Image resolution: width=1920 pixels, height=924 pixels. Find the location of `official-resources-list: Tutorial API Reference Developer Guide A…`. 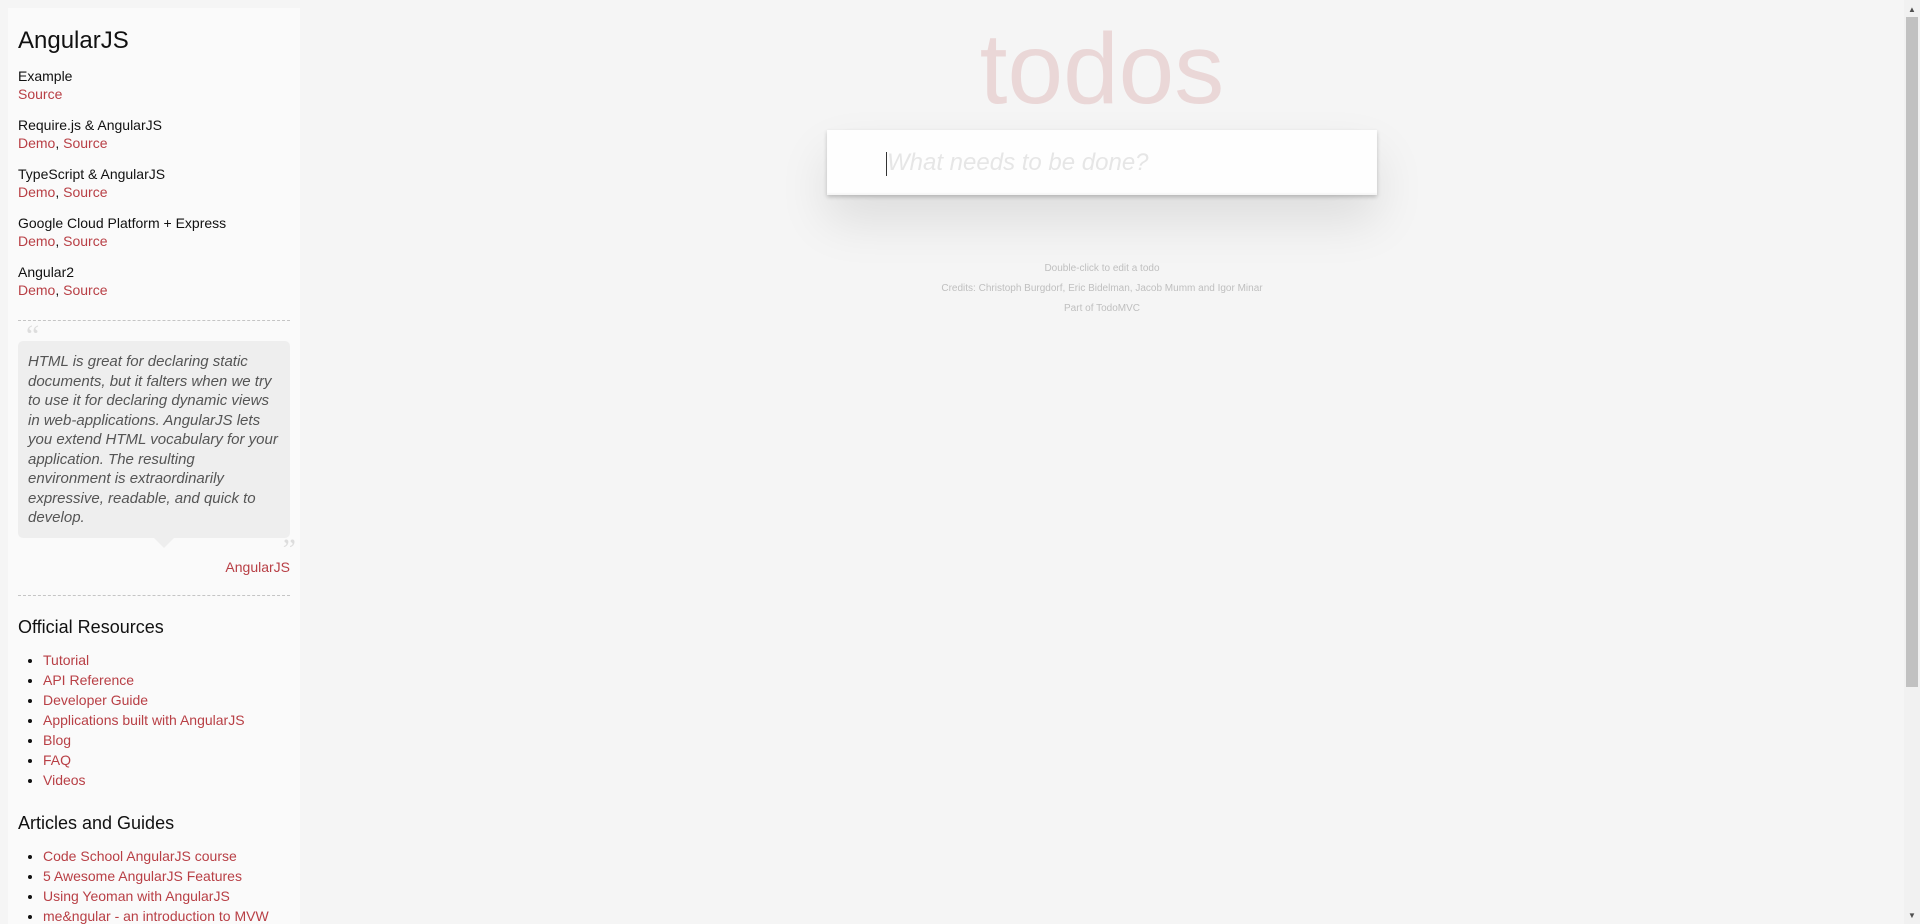

official-resources-list: Tutorial API Reference Developer Guide A… is located at coordinates (154, 720).